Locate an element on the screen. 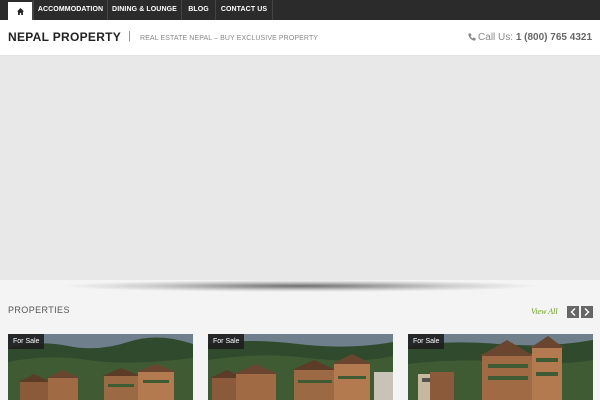  chevron-right-icon is located at coordinates (587, 312).